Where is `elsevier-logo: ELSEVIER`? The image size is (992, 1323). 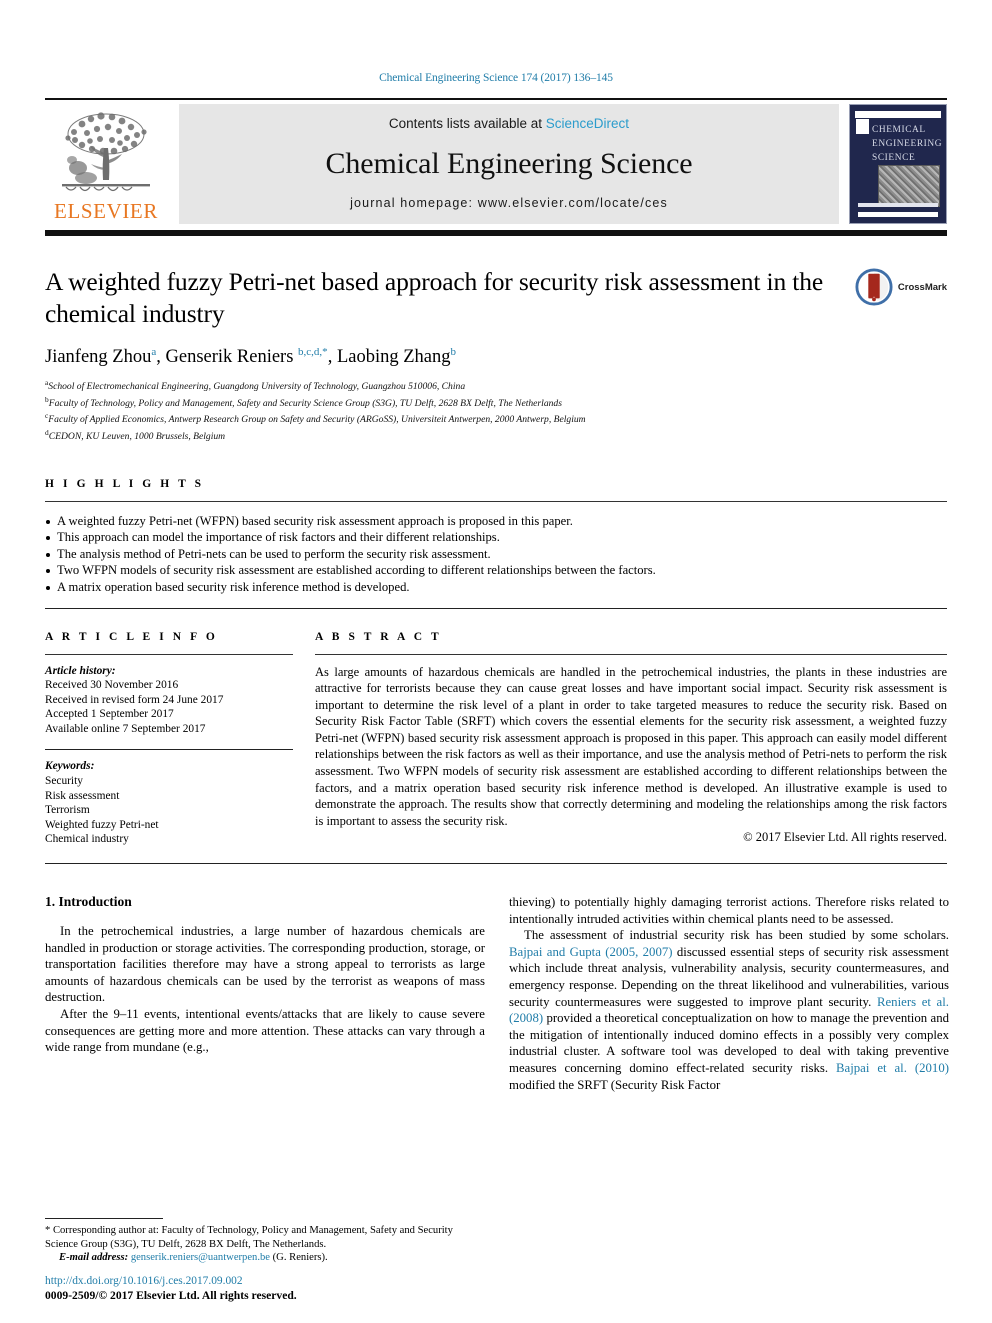 elsevier-logo: ELSEVIER is located at coordinates (106, 164).